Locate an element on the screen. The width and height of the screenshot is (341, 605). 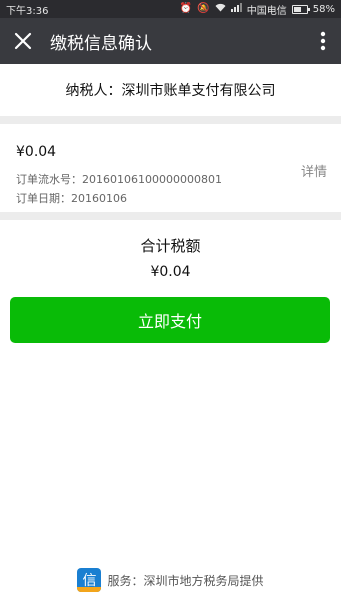
status-bar: 下午3:36 ⏰ 🔕 中国电信 58% is located at coordinates (170, 9).